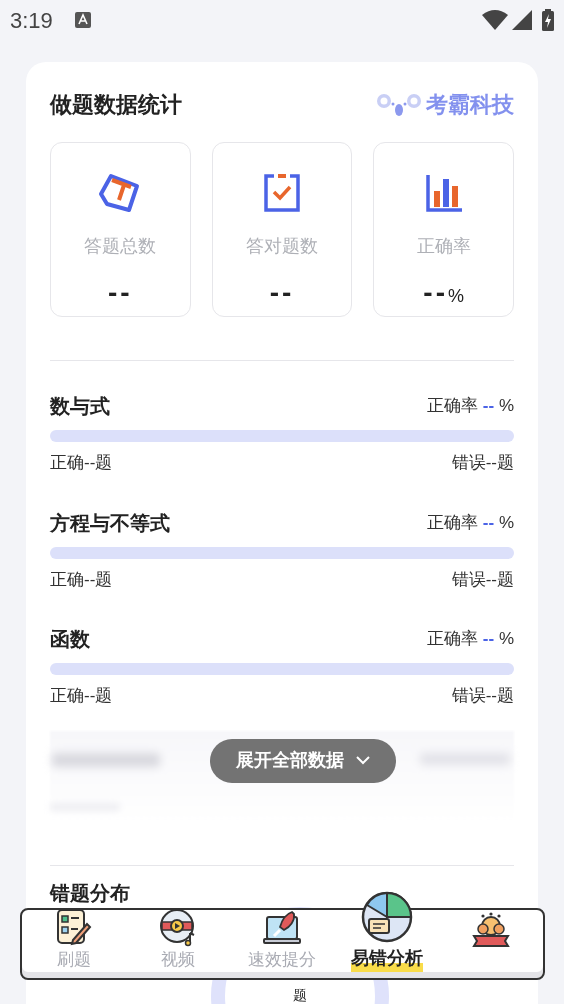 Image resolution: width=564 pixels, height=1004 pixels. Describe the element at coordinates (282, 246) in the screenshot. I see `stat-label: 答对题数` at that location.